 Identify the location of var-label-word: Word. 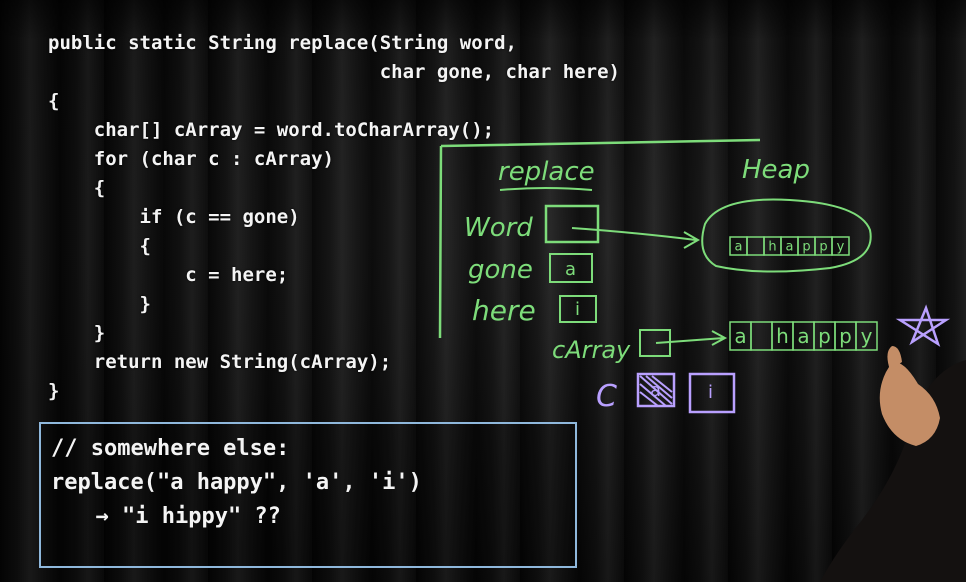
(498, 228).